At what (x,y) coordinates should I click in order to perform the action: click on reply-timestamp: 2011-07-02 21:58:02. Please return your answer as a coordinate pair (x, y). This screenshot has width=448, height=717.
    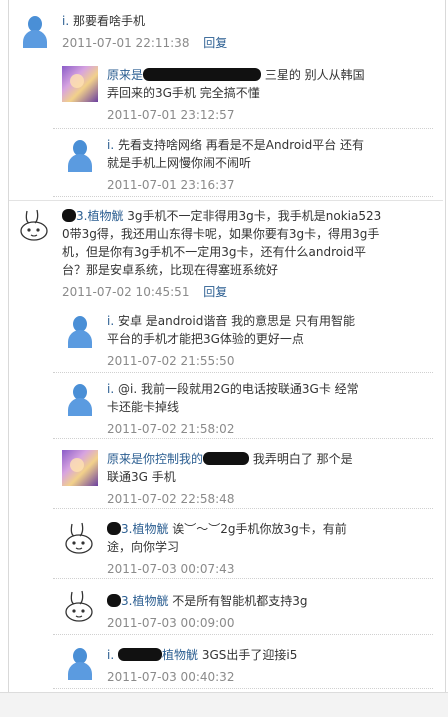
    Looking at the image, I should click on (171, 429).